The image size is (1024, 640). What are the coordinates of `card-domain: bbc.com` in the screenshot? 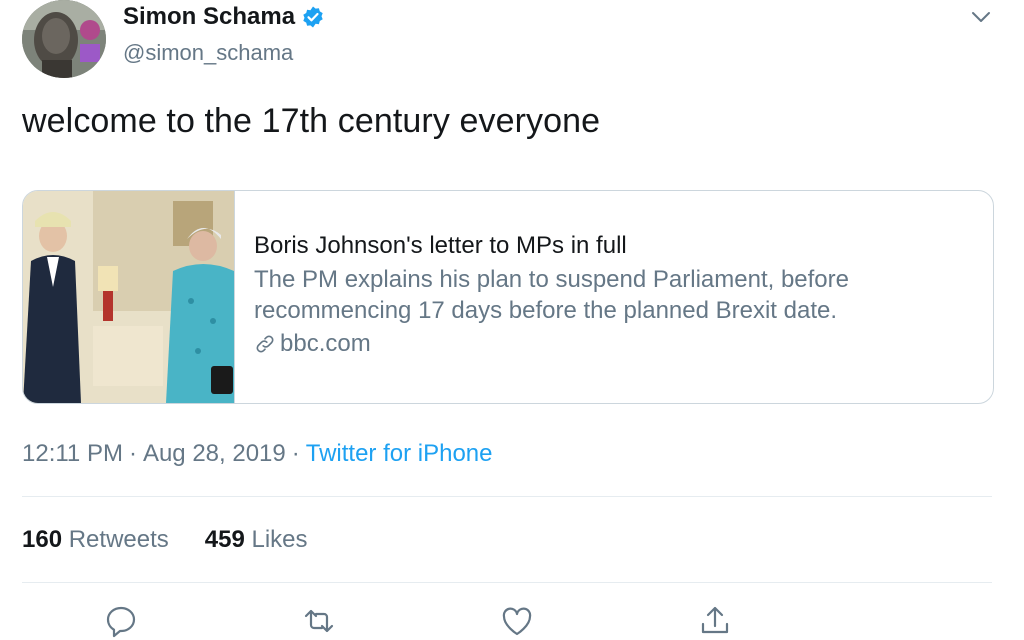 It's located at (614, 344).